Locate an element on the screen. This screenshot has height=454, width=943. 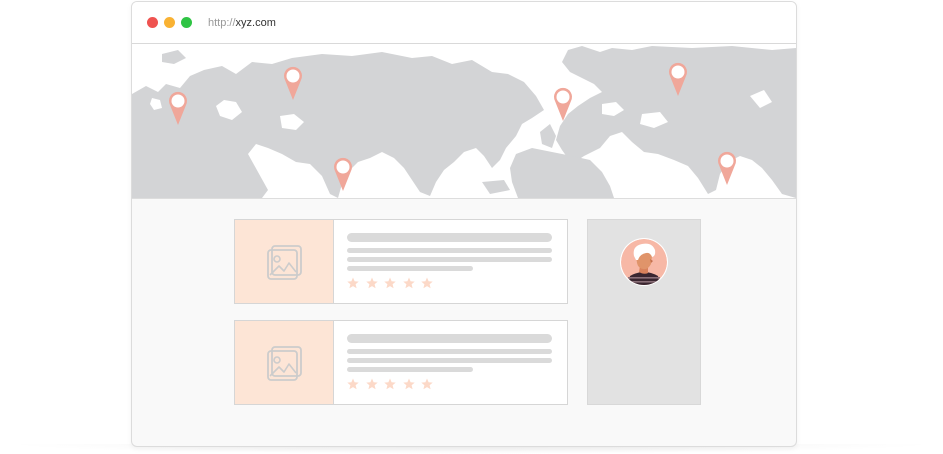
maximize-window-button is located at coordinates (186, 22).